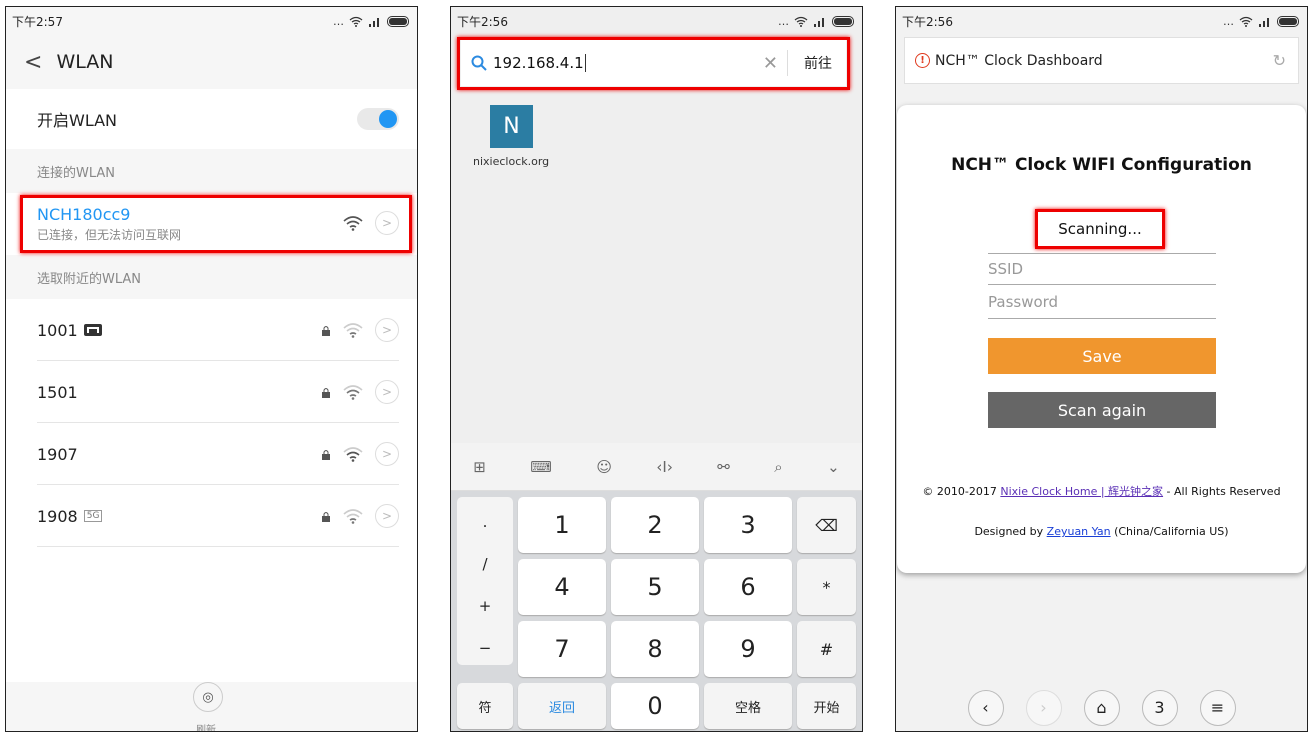 The image size is (1309, 735). What do you see at coordinates (1101, 60) in the screenshot?
I see `browser-address-bar: ! NCH™ Clock Dashboard ↻` at bounding box center [1101, 60].